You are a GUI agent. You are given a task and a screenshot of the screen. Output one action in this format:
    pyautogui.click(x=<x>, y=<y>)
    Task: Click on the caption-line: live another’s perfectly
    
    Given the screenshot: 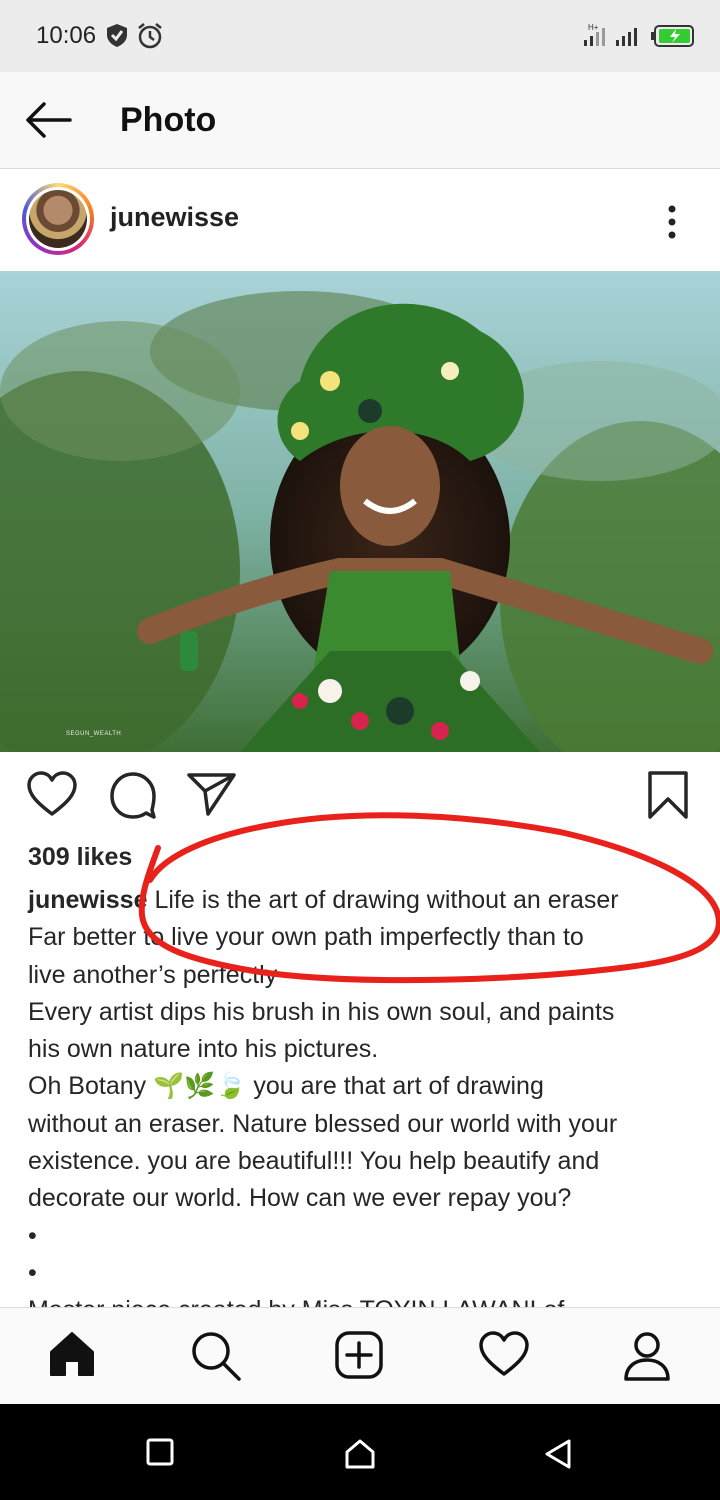 What is the action you would take?
    pyautogui.click(x=153, y=974)
    